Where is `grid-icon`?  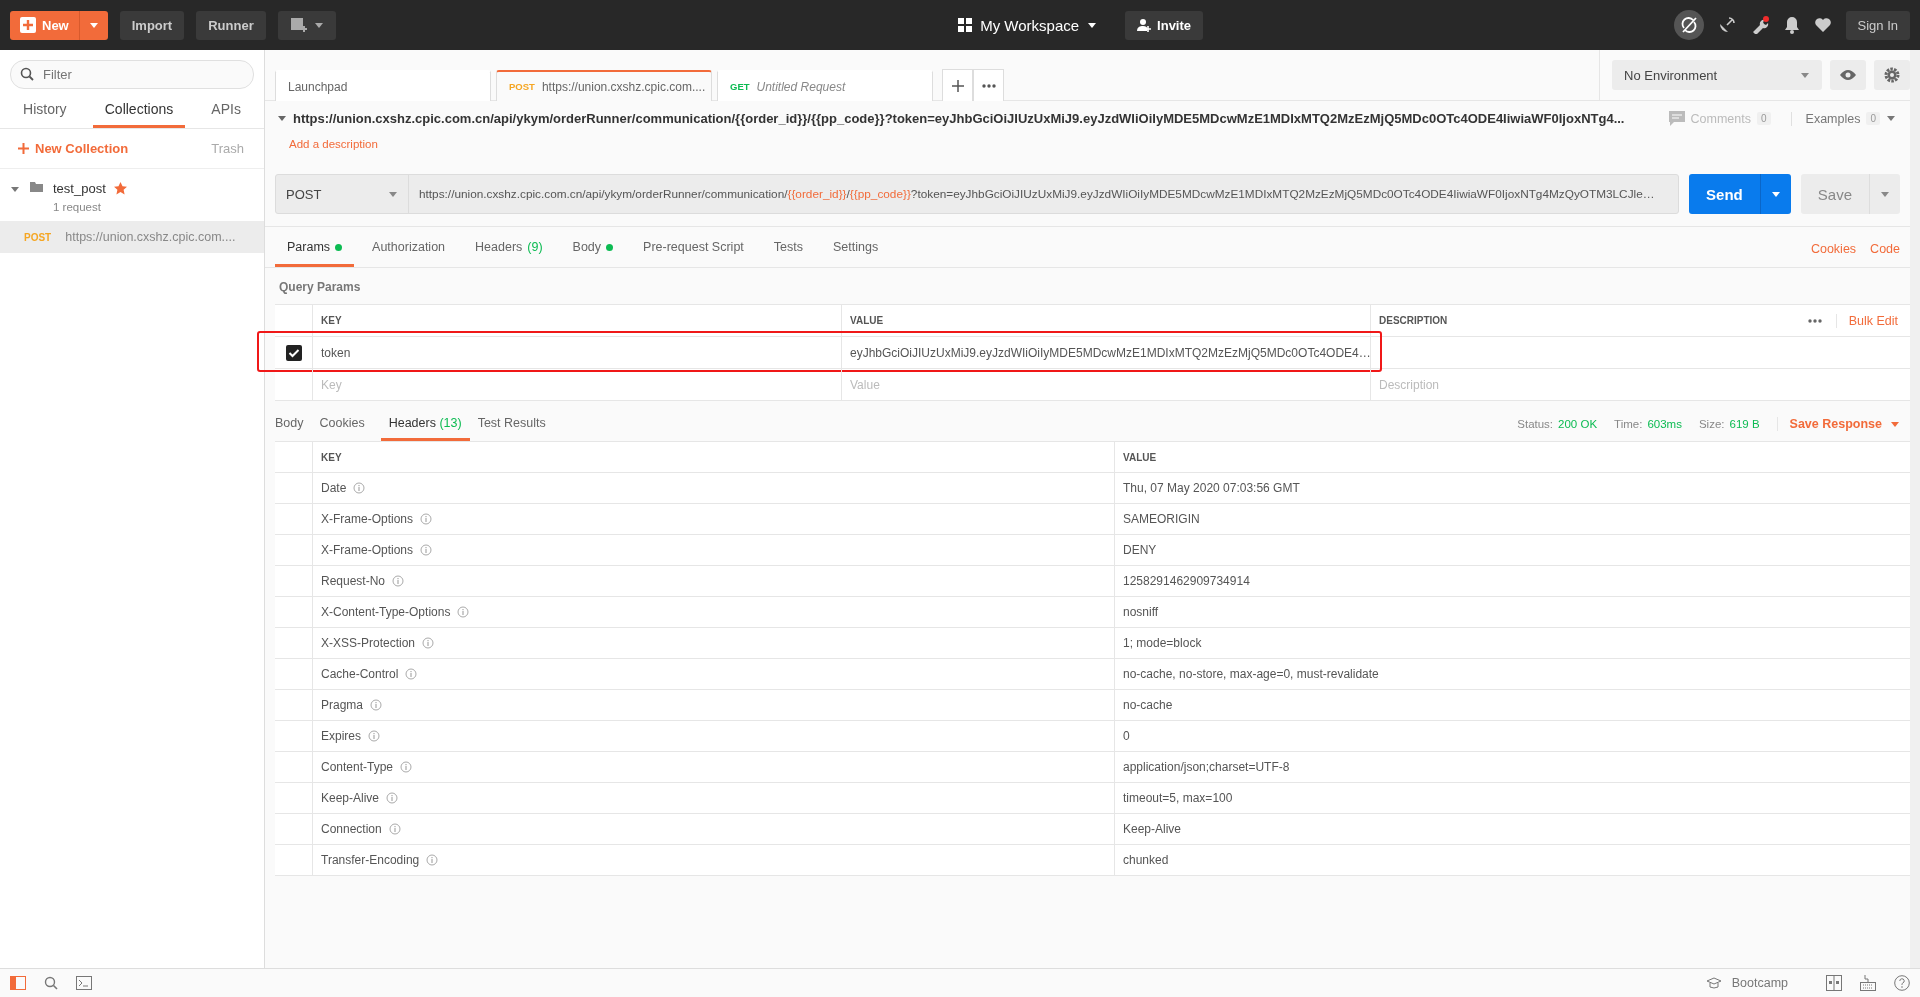
grid-icon is located at coordinates (965, 25).